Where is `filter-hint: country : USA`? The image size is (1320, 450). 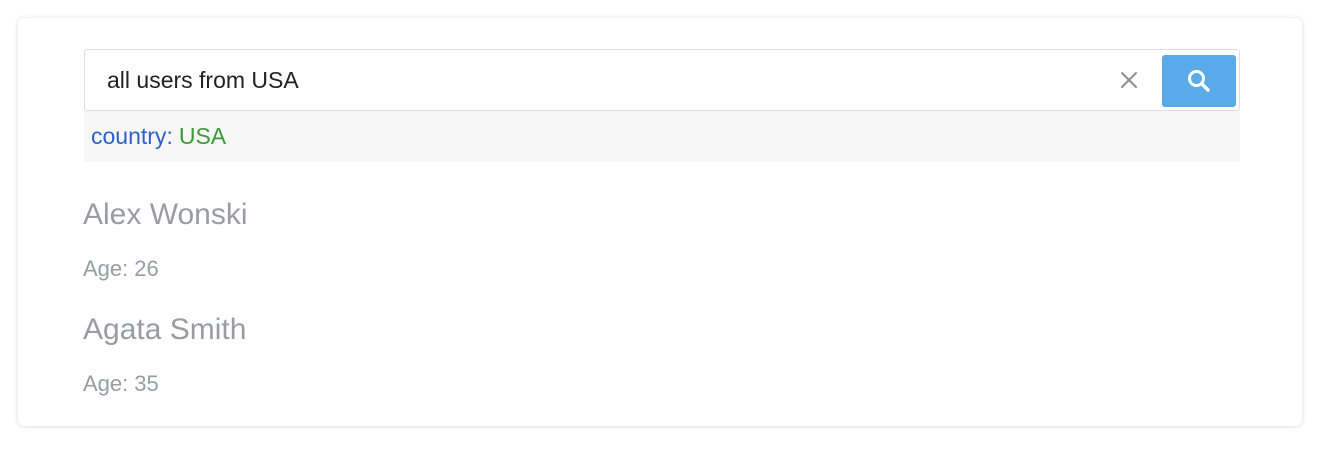 filter-hint: country : USA is located at coordinates (662, 136).